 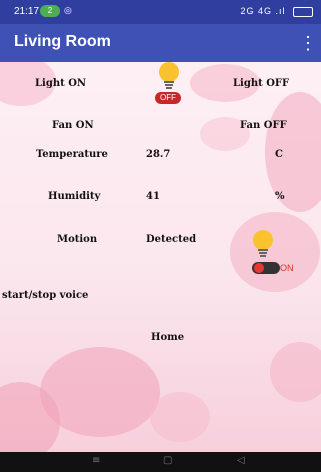 What do you see at coordinates (158, 154) in the screenshot?
I see `temperature-value: 28.7` at bounding box center [158, 154].